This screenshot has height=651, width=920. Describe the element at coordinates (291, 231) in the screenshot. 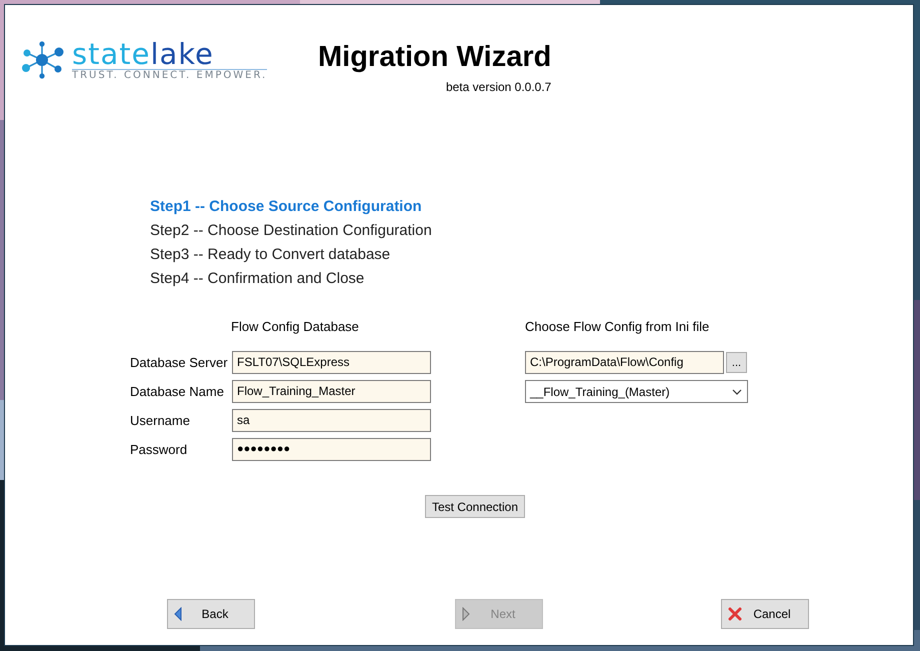

I see `step-label: Step2 -- Choose Destination Configuration` at that location.